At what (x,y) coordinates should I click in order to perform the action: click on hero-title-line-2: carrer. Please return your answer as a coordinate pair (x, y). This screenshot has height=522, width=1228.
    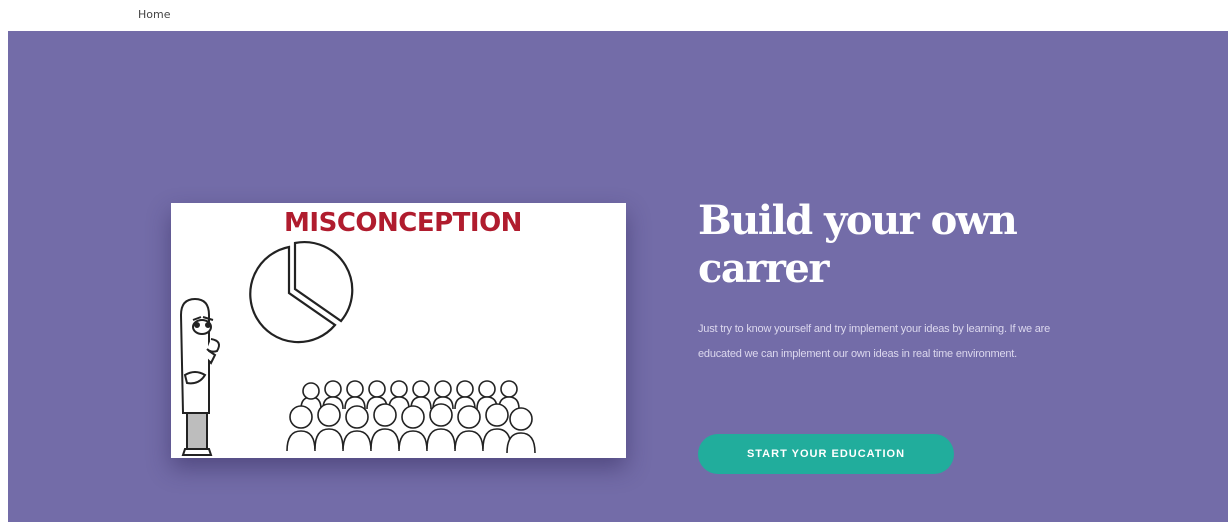
    Looking at the image, I should click on (763, 268).